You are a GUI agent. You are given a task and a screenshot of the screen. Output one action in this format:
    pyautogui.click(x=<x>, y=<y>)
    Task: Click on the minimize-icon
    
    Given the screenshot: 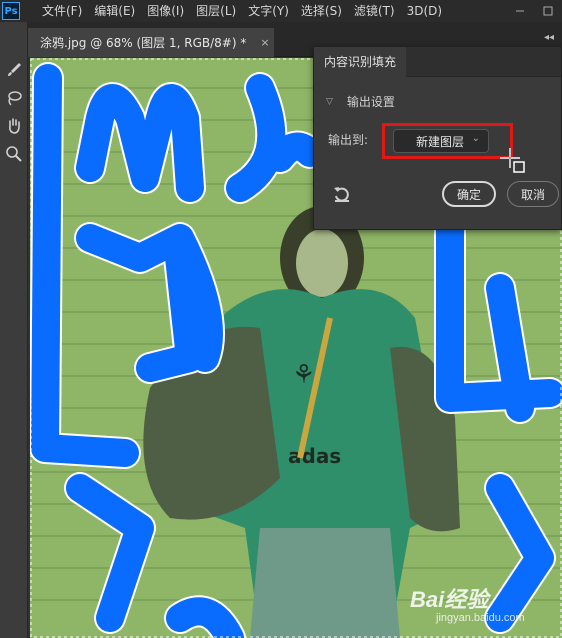 What is the action you would take?
    pyautogui.click(x=520, y=11)
    